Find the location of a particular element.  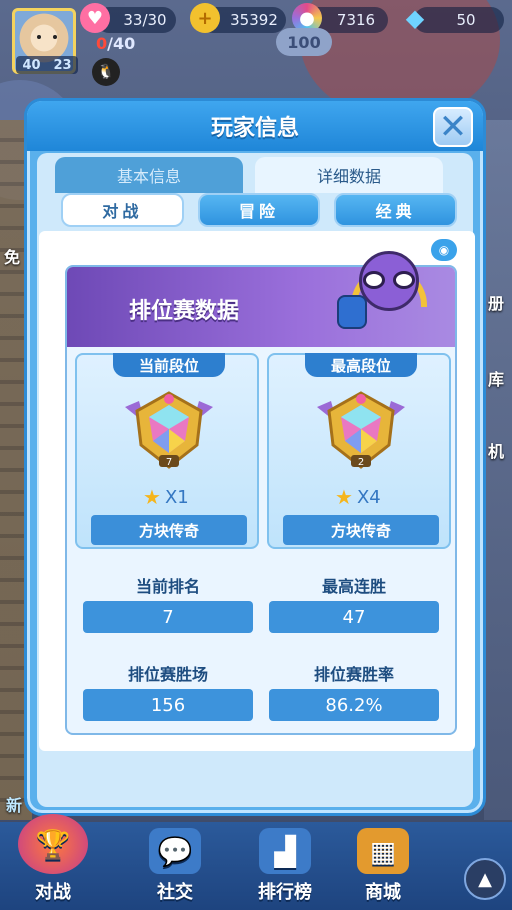

stamina-max: /40 is located at coordinates (121, 43).